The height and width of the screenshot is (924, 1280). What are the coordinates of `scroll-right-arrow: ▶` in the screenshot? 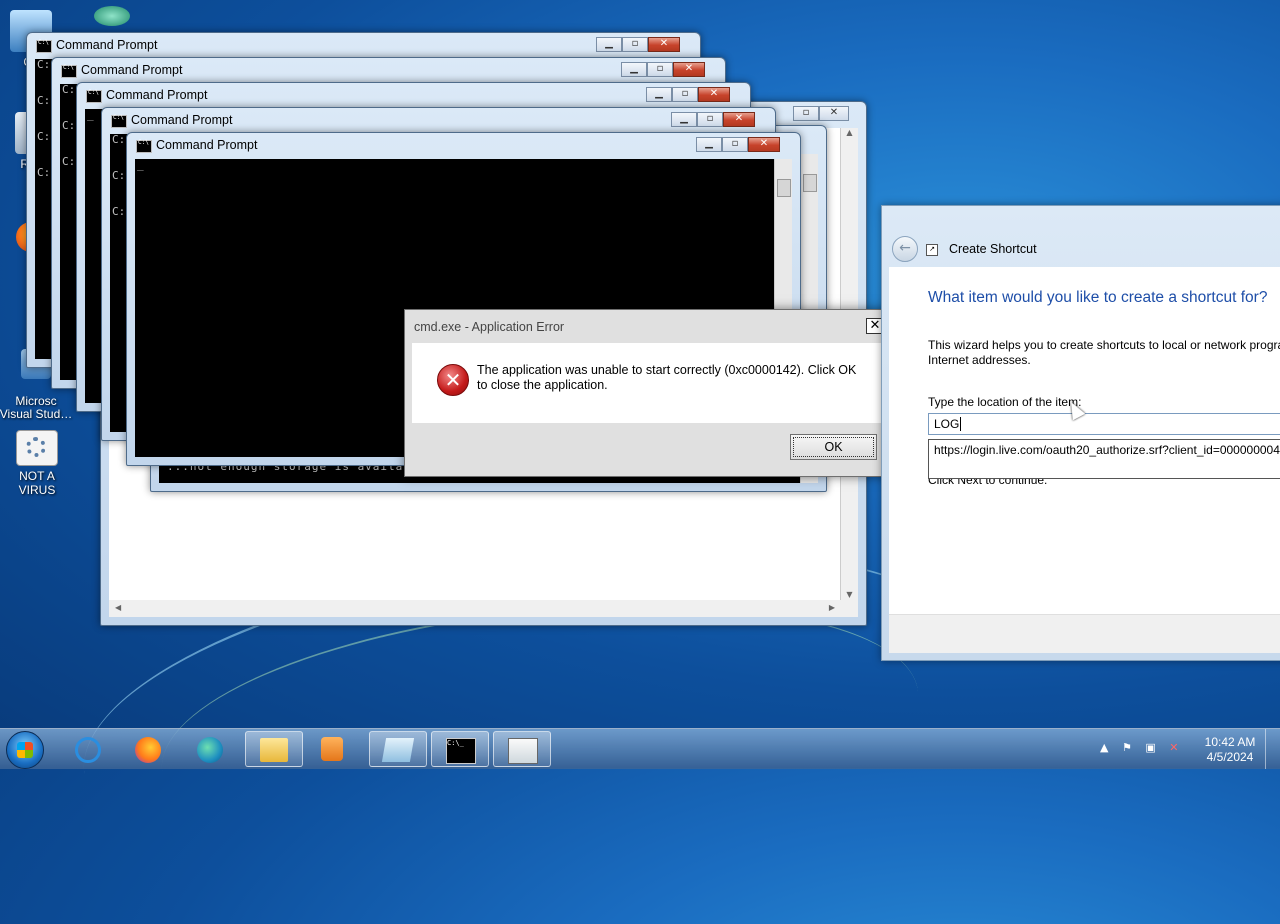 It's located at (832, 607).